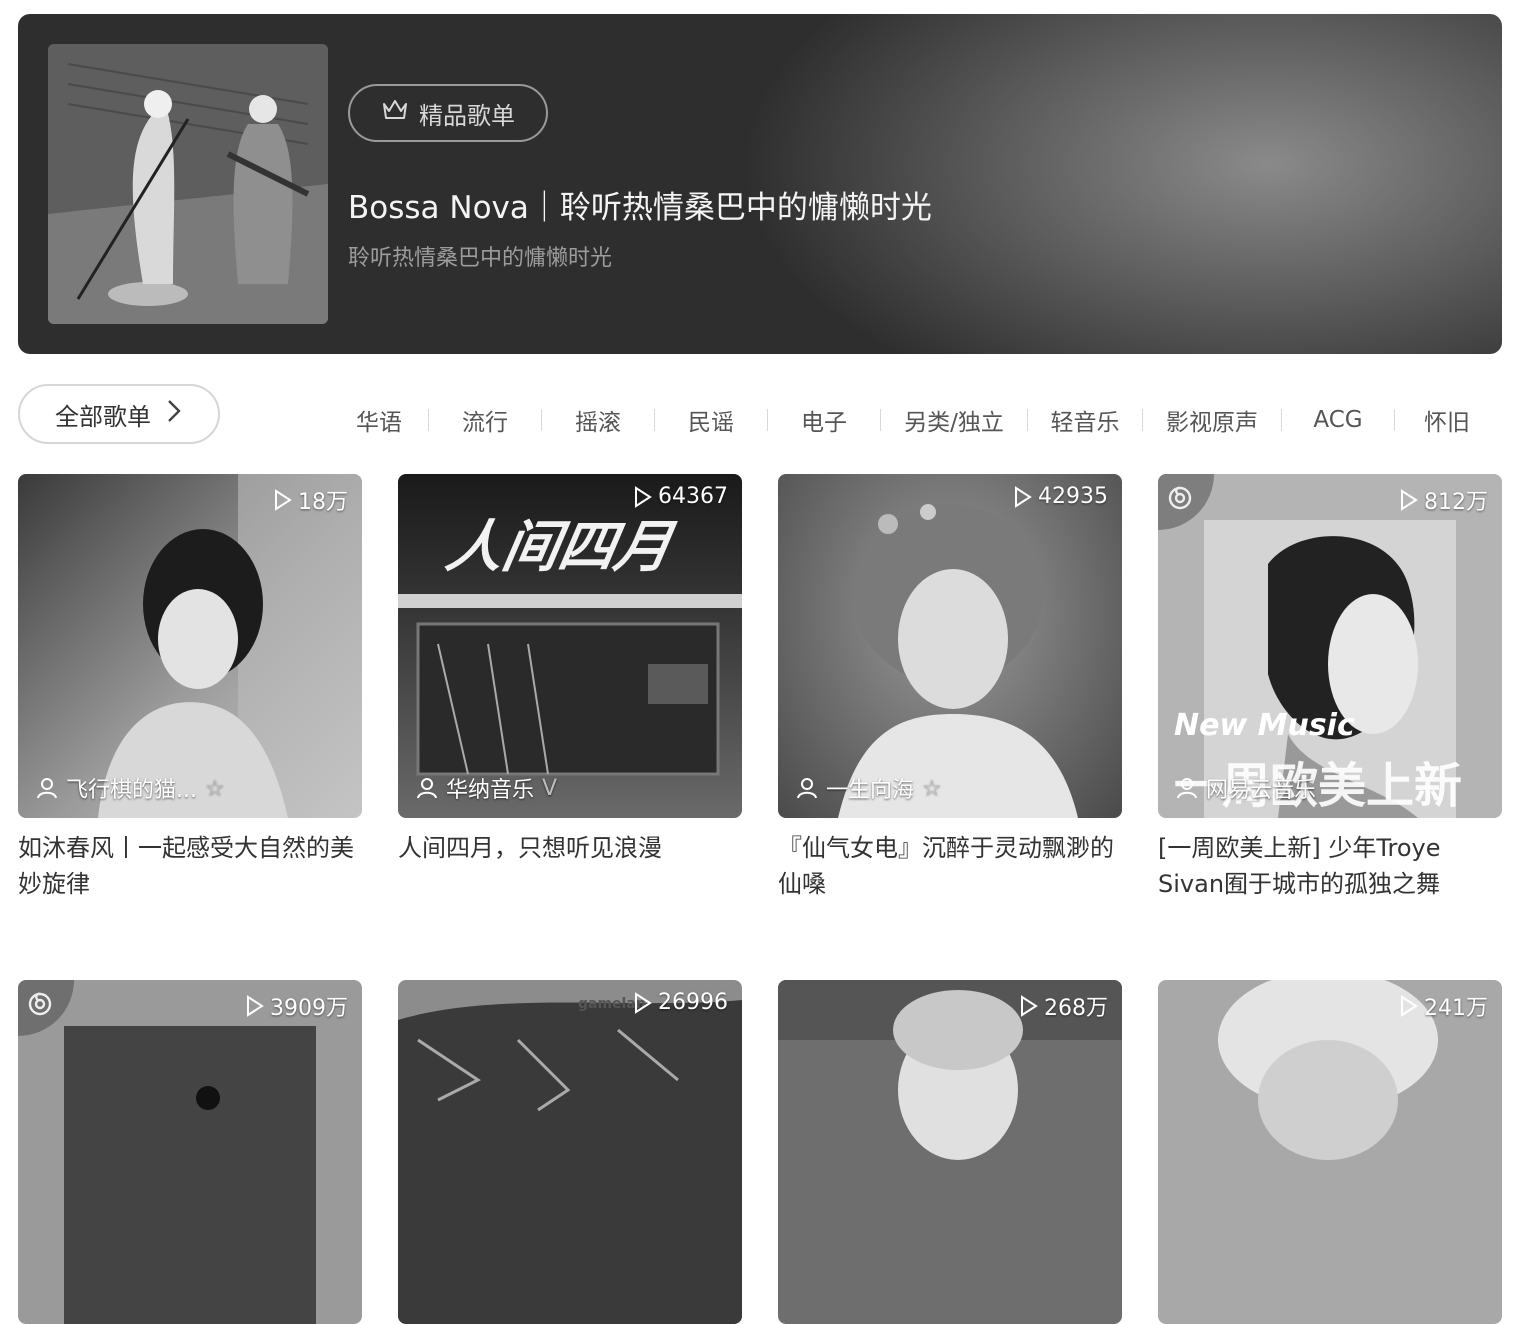 The image size is (1518, 1324). What do you see at coordinates (379, 420) in the screenshot?
I see `category-tab: 华语` at bounding box center [379, 420].